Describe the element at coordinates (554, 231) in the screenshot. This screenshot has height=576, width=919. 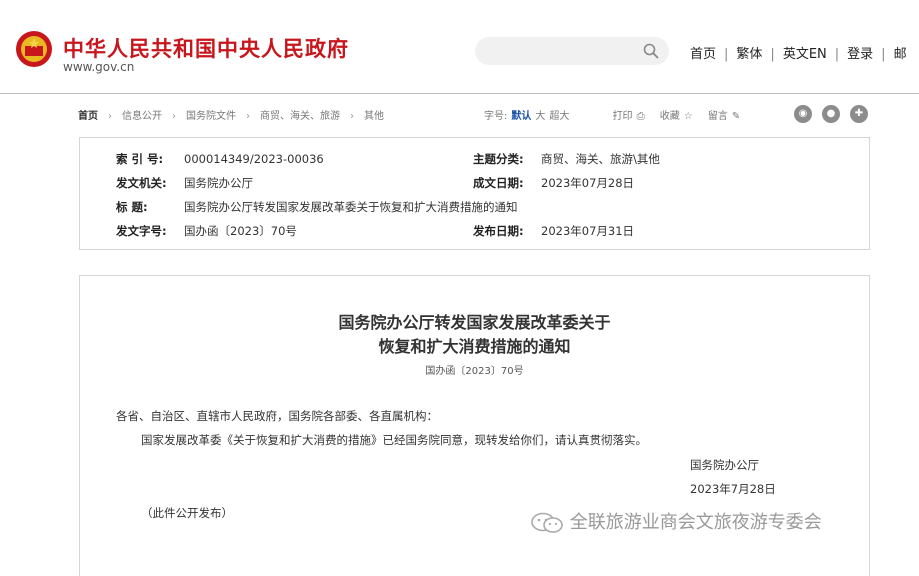
I see `info-publish-date: 发布日期: 2023年07月31日` at that location.